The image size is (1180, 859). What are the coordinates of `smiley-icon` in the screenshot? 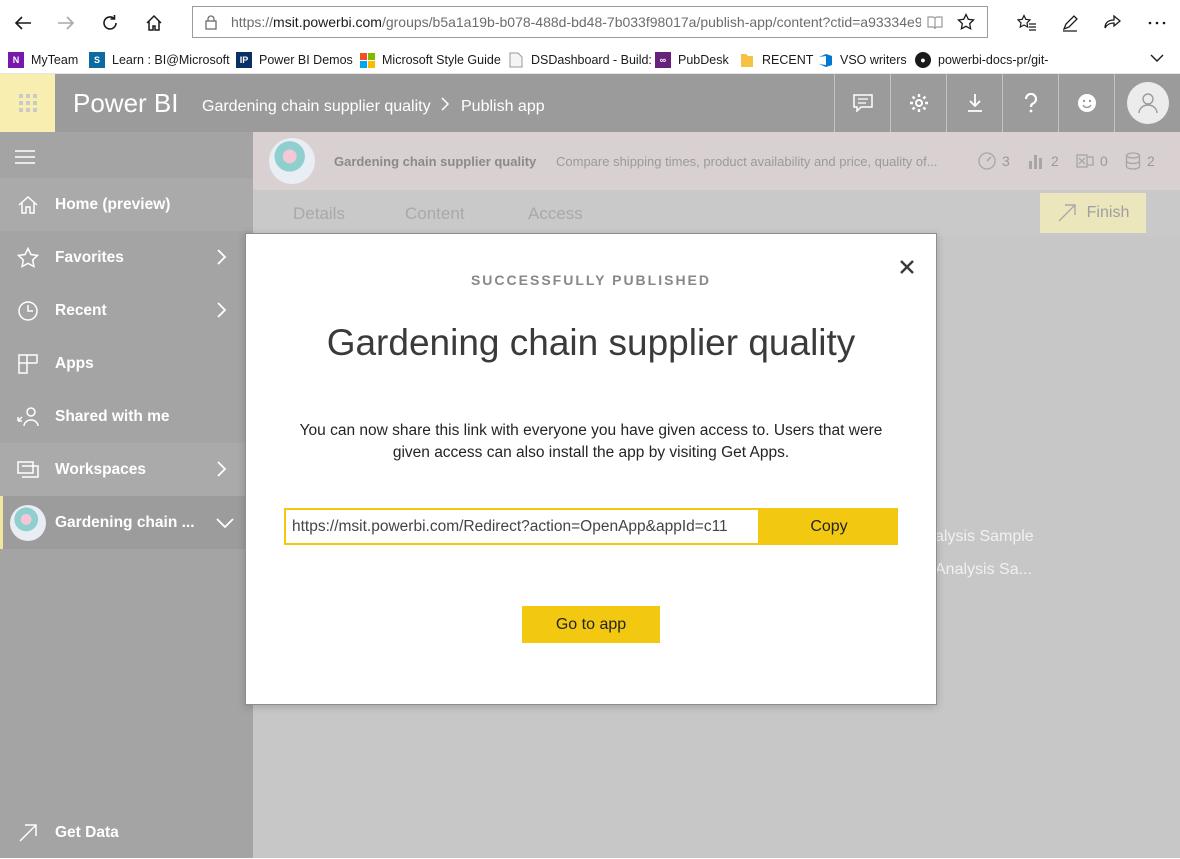 It's located at (1086, 103).